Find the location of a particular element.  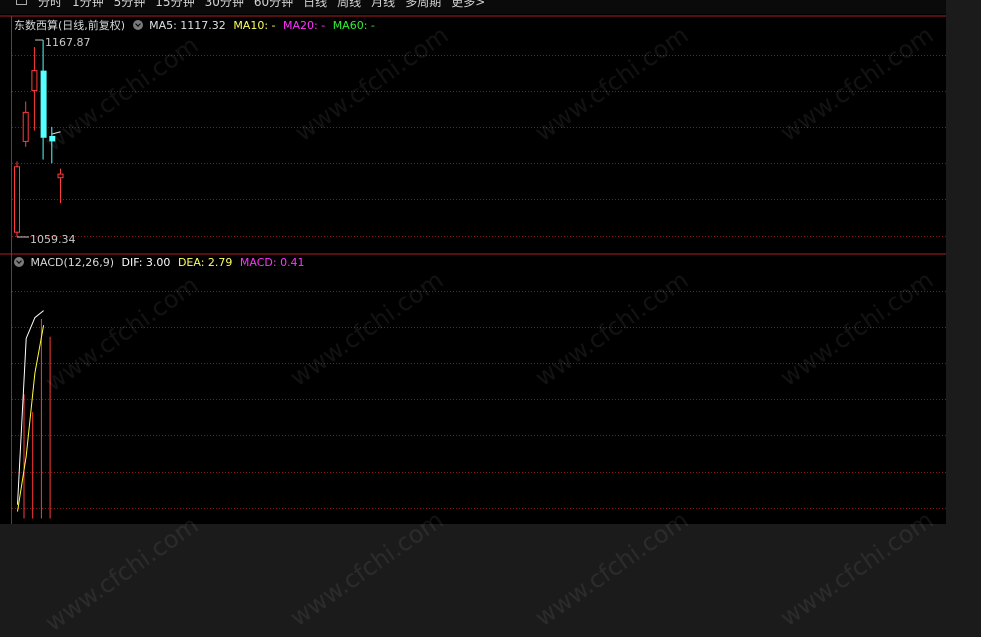

period-tab: 月线 is located at coordinates (383, 4).